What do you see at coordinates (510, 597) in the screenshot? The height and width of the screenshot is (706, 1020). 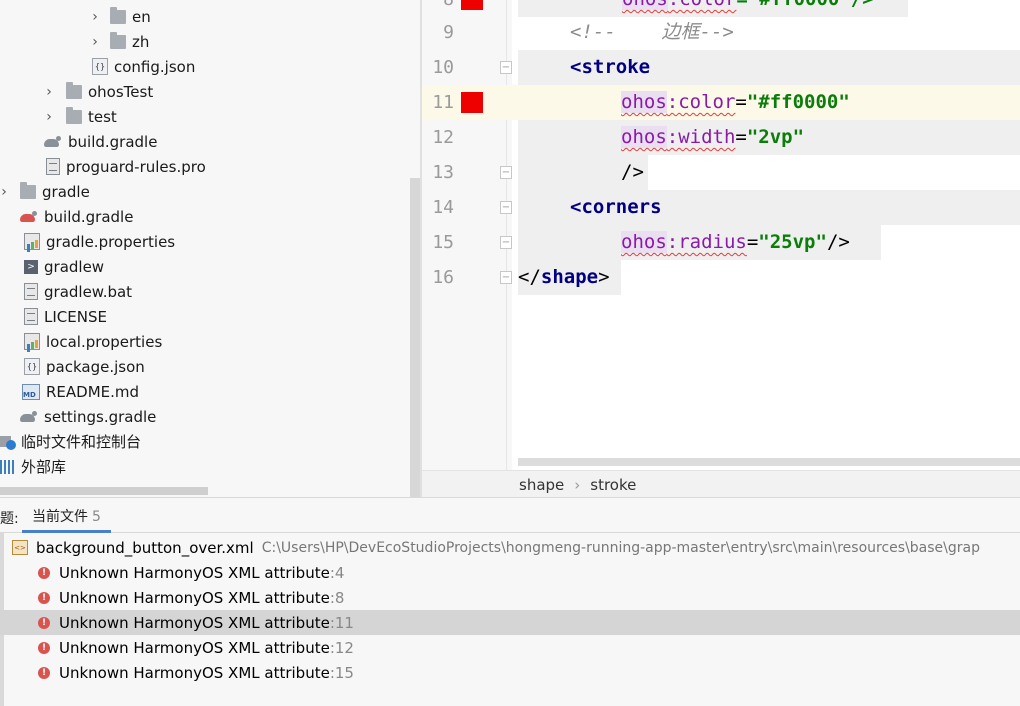 I see `problem-item: ! Unknown HarmonyOS XML attribute :8` at bounding box center [510, 597].